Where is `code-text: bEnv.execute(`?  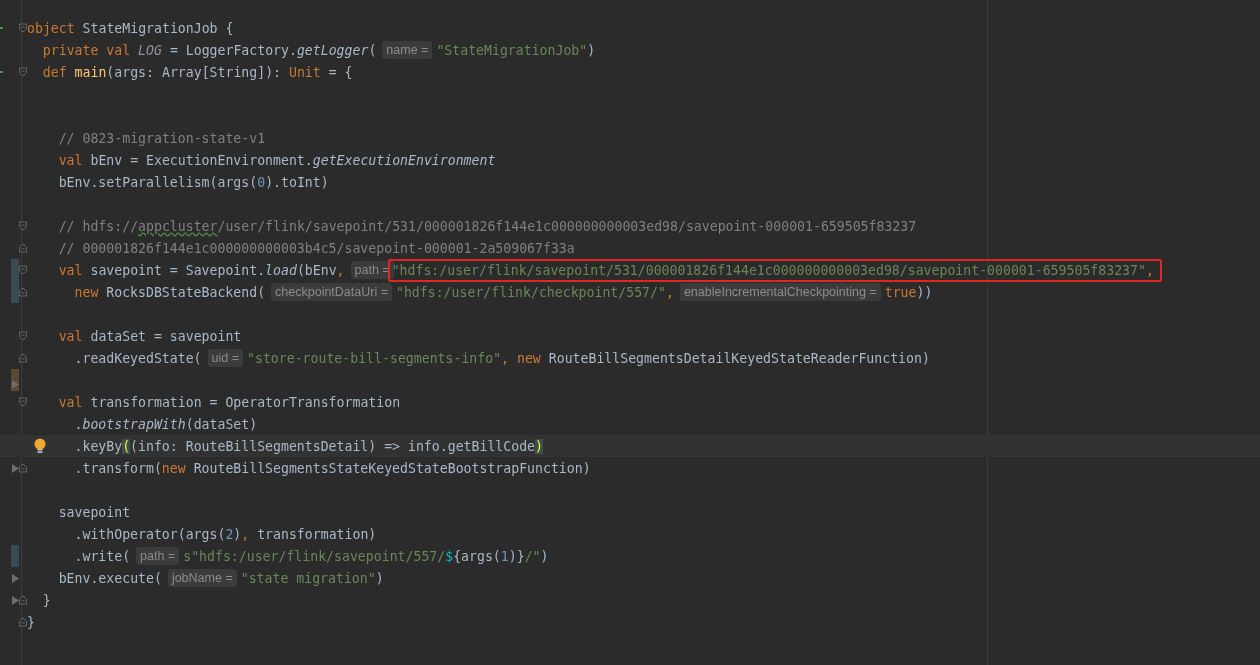 code-text: bEnv.execute( is located at coordinates (110, 578).